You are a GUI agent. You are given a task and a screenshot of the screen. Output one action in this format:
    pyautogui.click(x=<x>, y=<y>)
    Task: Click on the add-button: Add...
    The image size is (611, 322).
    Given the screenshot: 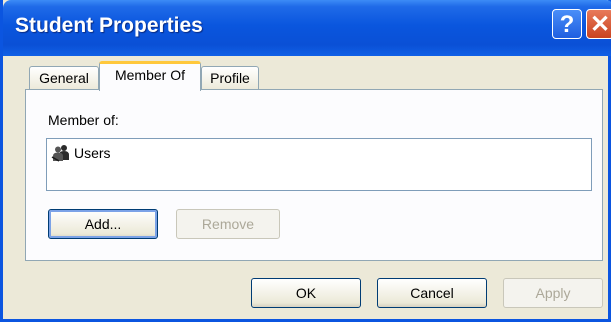 What is the action you would take?
    pyautogui.click(x=103, y=224)
    